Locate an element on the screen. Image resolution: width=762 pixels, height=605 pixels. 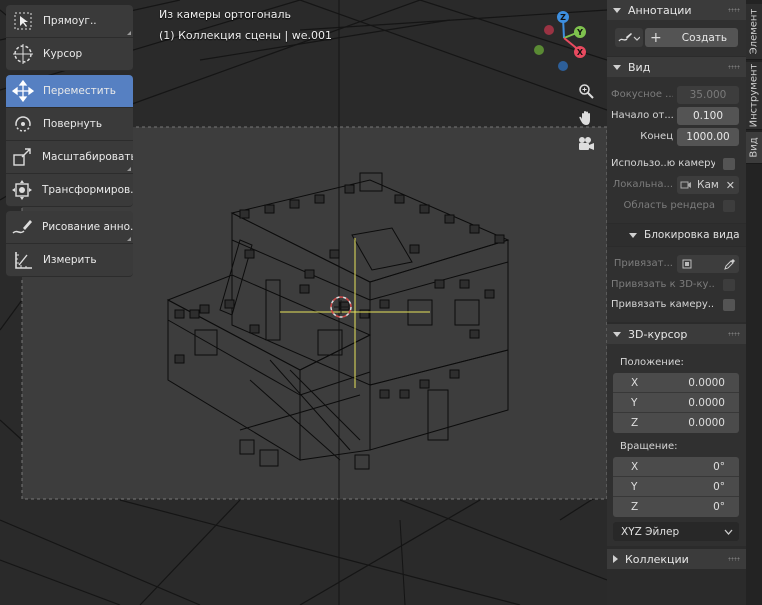
focal-length-field: 35.000 is located at coordinates (708, 95).